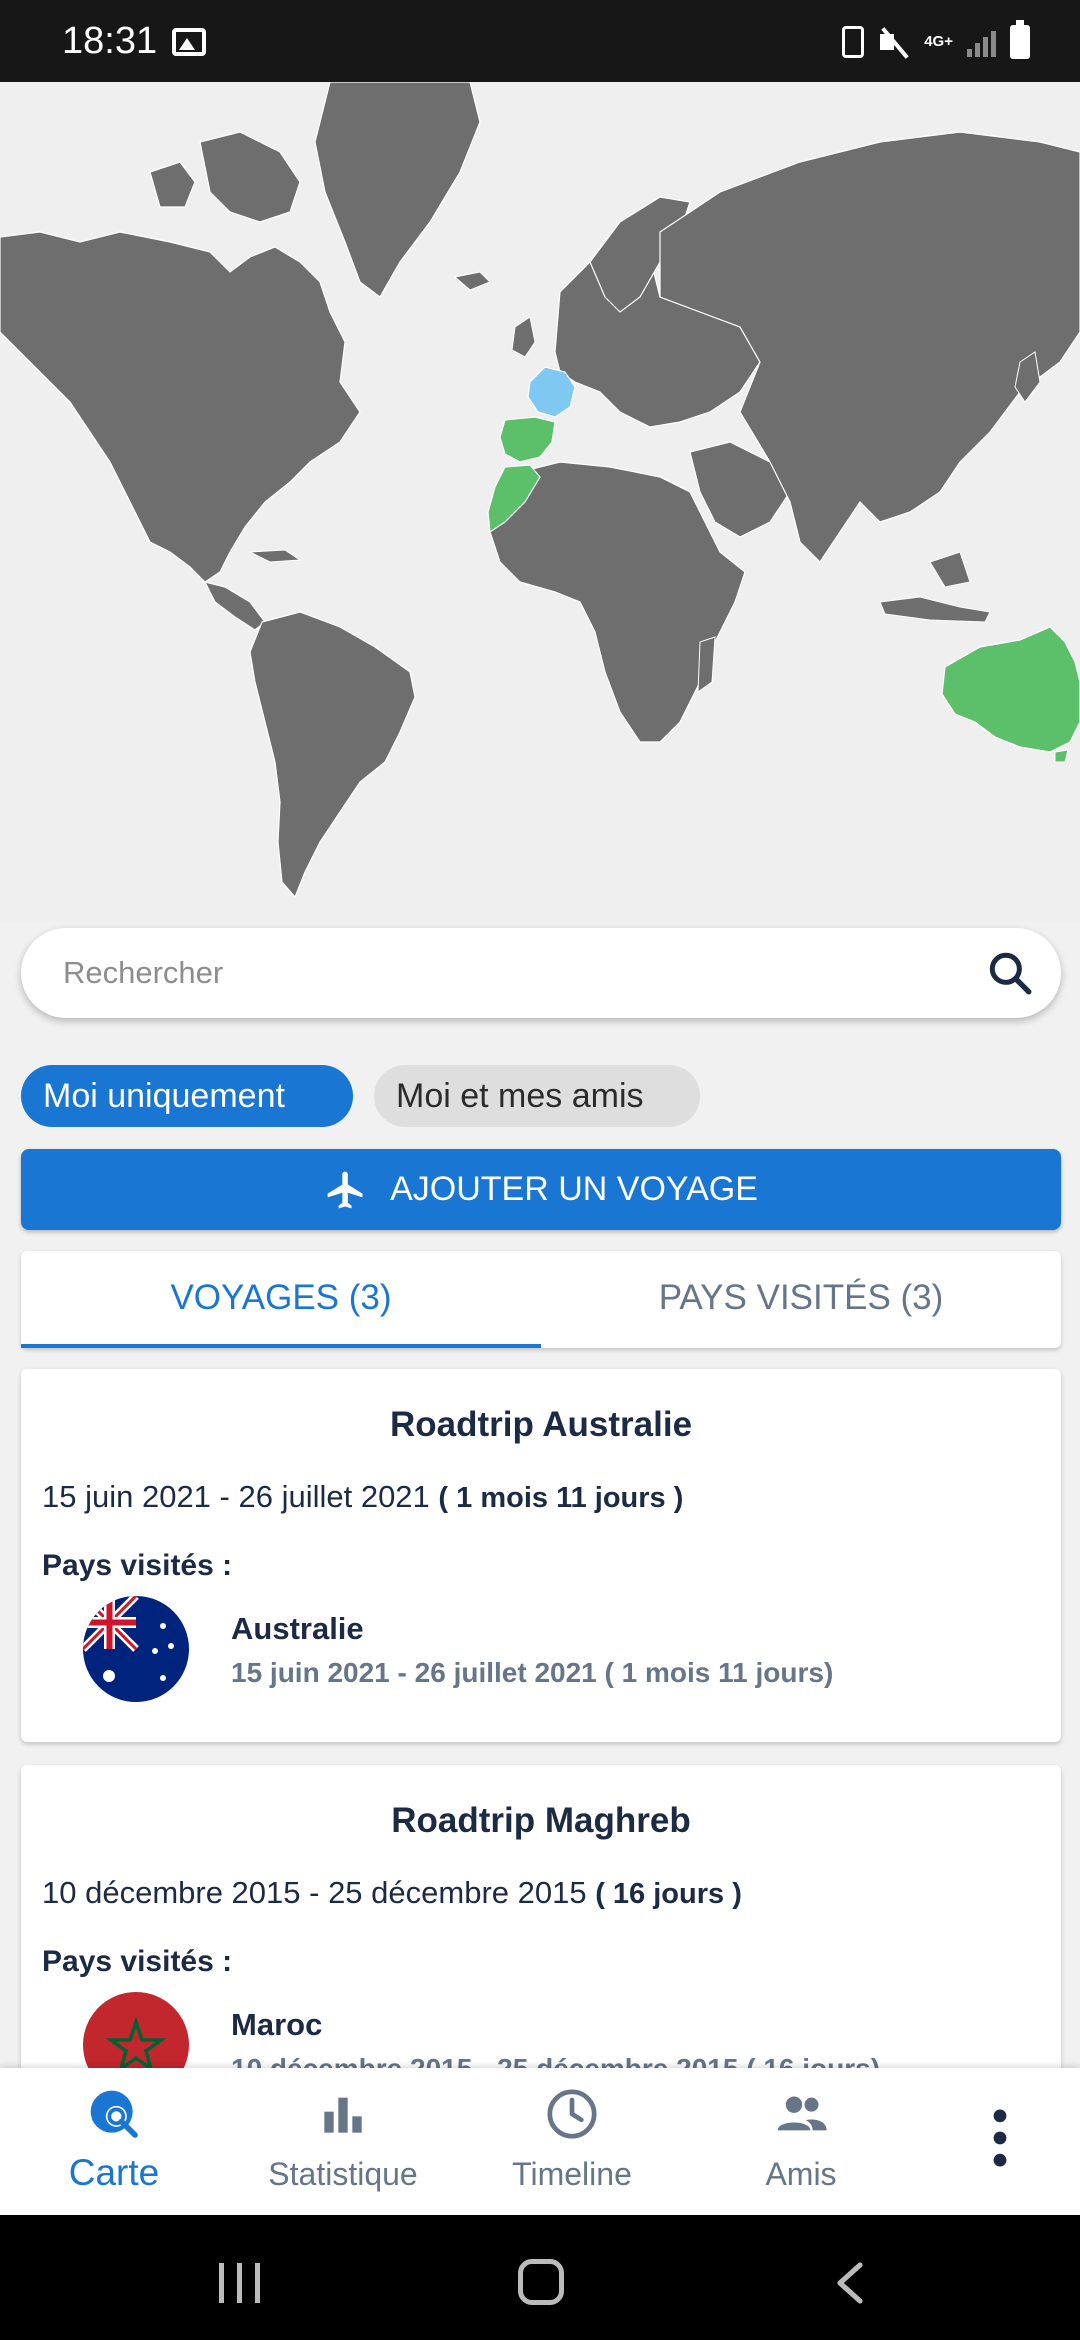 This screenshot has width=1080, height=2340. What do you see at coordinates (343, 2115) in the screenshot?
I see `bar-chart-icon` at bounding box center [343, 2115].